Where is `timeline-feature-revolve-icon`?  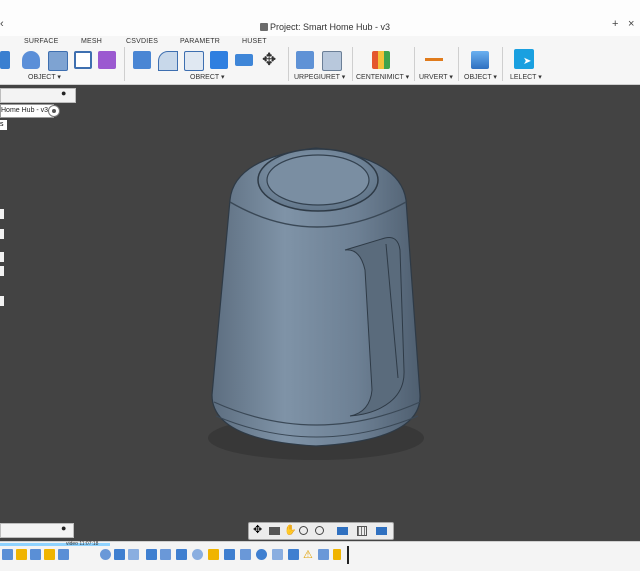 timeline-feature-revolve-icon is located at coordinates (197, 554).